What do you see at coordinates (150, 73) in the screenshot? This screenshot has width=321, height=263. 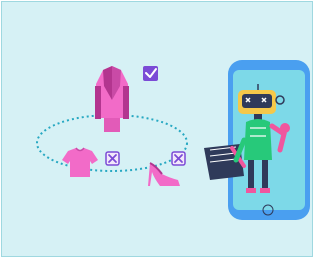 I see `check-icon` at bounding box center [150, 73].